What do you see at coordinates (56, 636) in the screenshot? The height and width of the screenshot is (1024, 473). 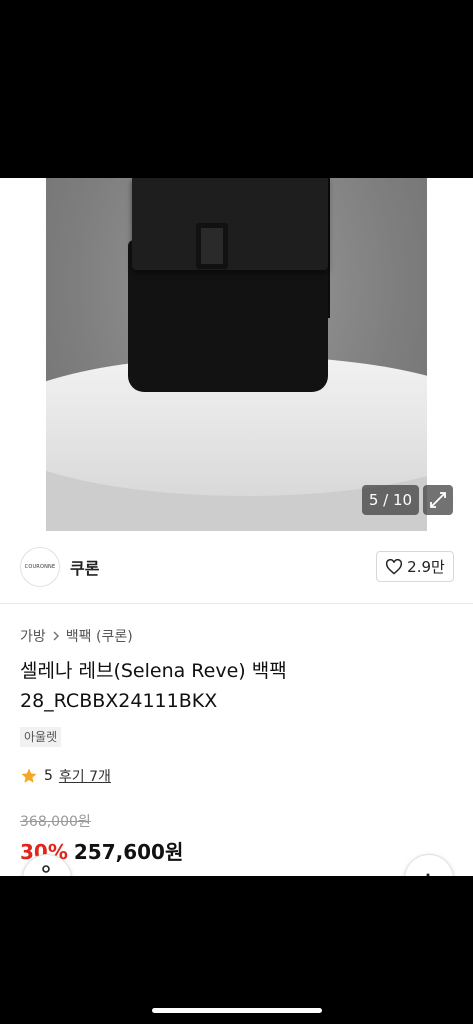 I see `chevron-right-icon` at bounding box center [56, 636].